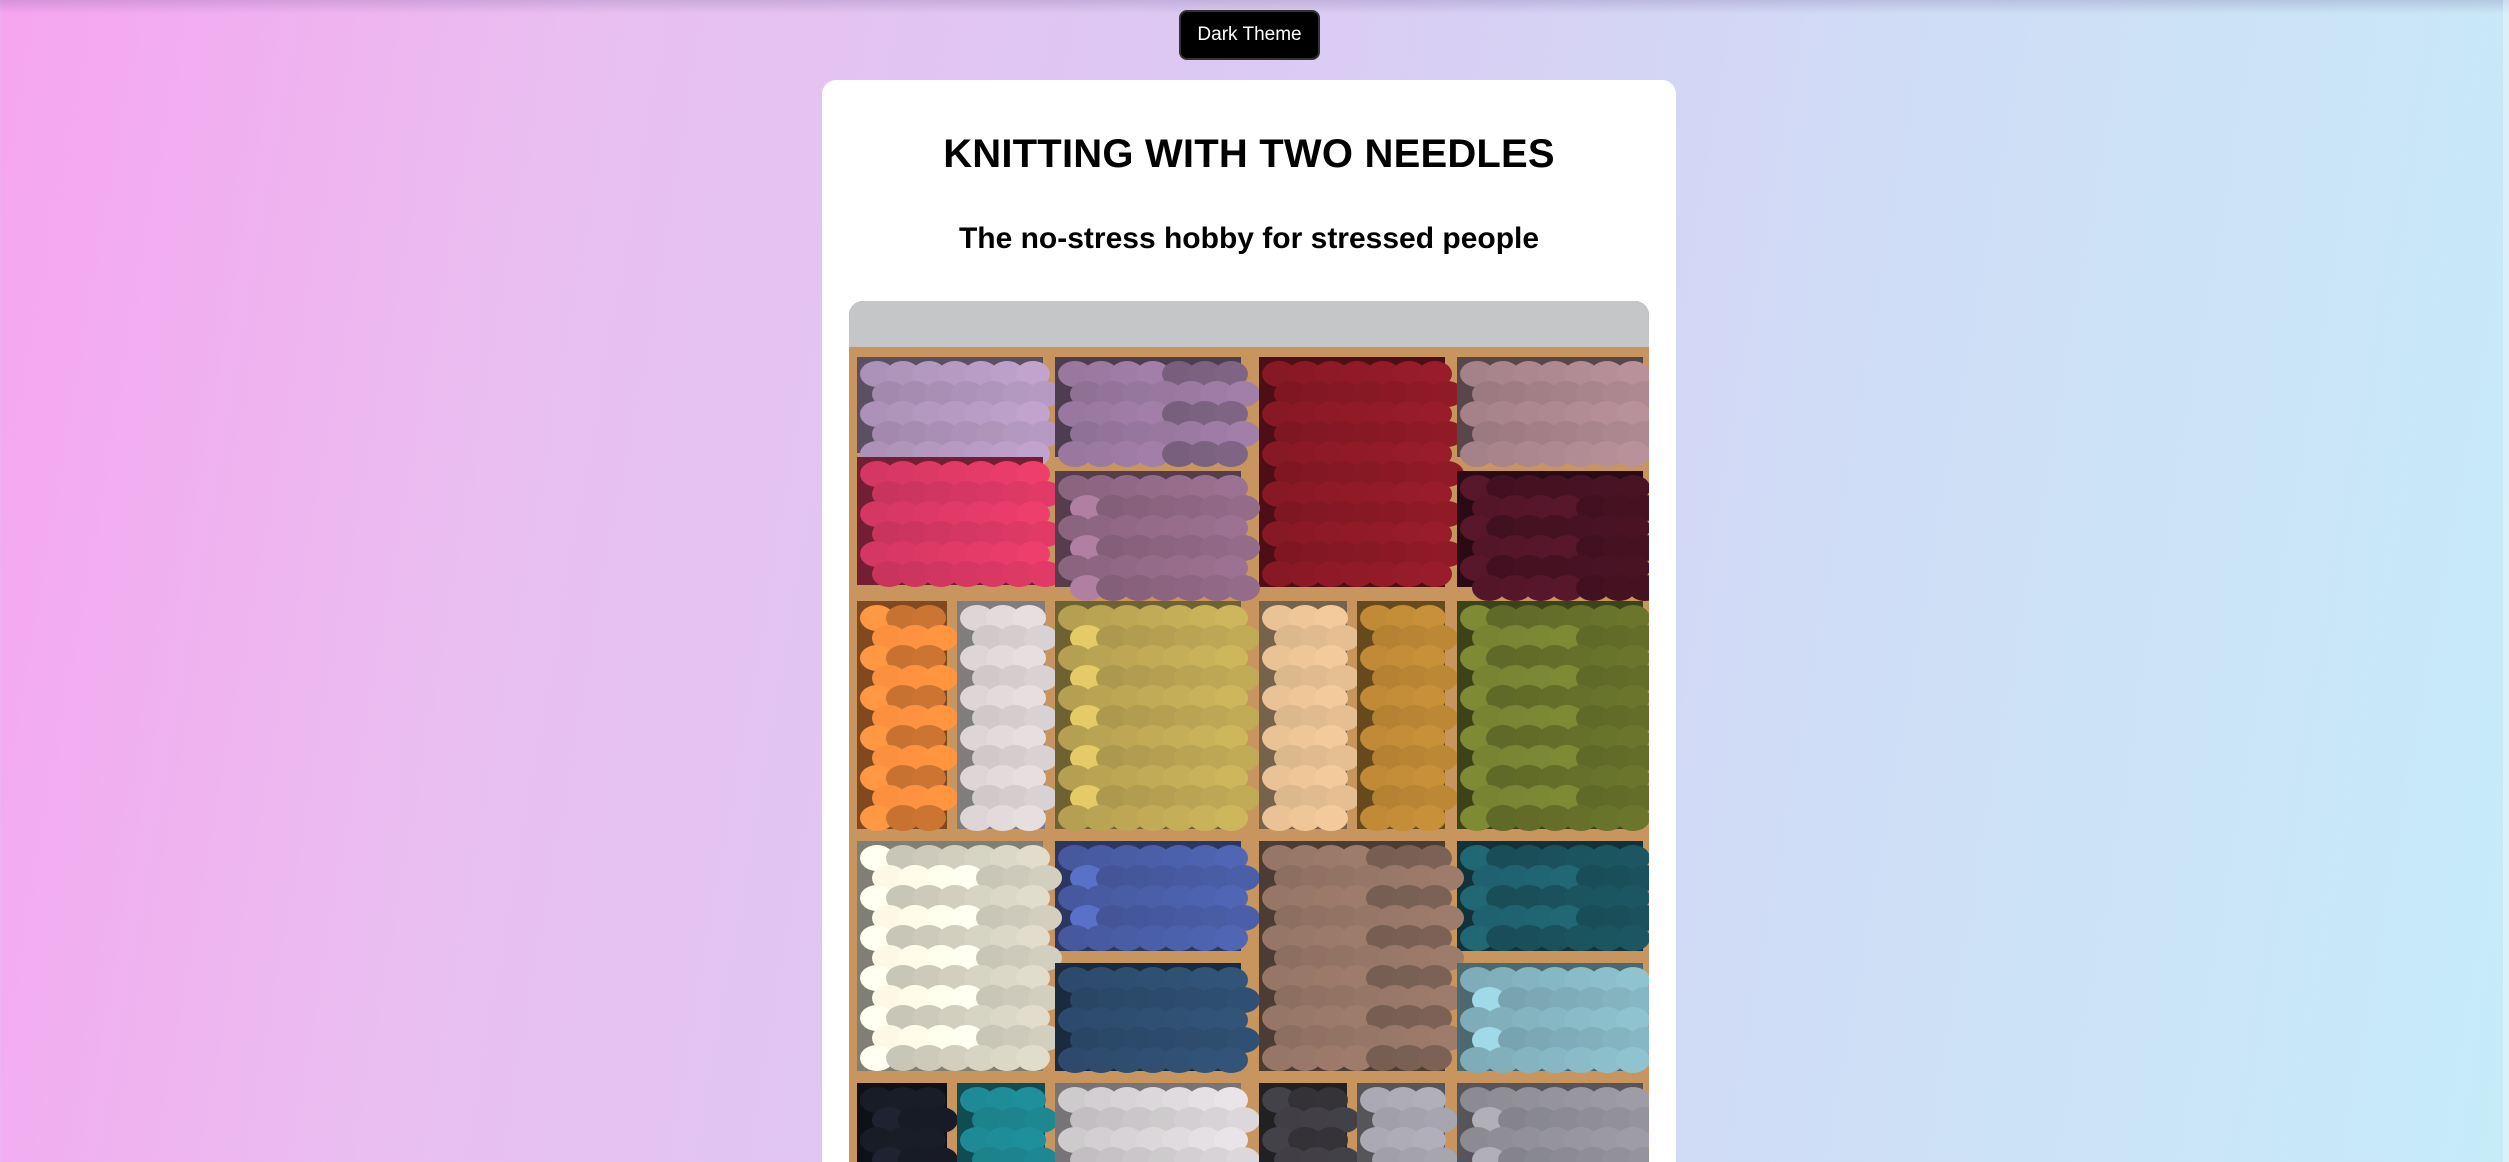 The width and height of the screenshot is (2509, 1162). I want to click on wall, so click(1249, 324).